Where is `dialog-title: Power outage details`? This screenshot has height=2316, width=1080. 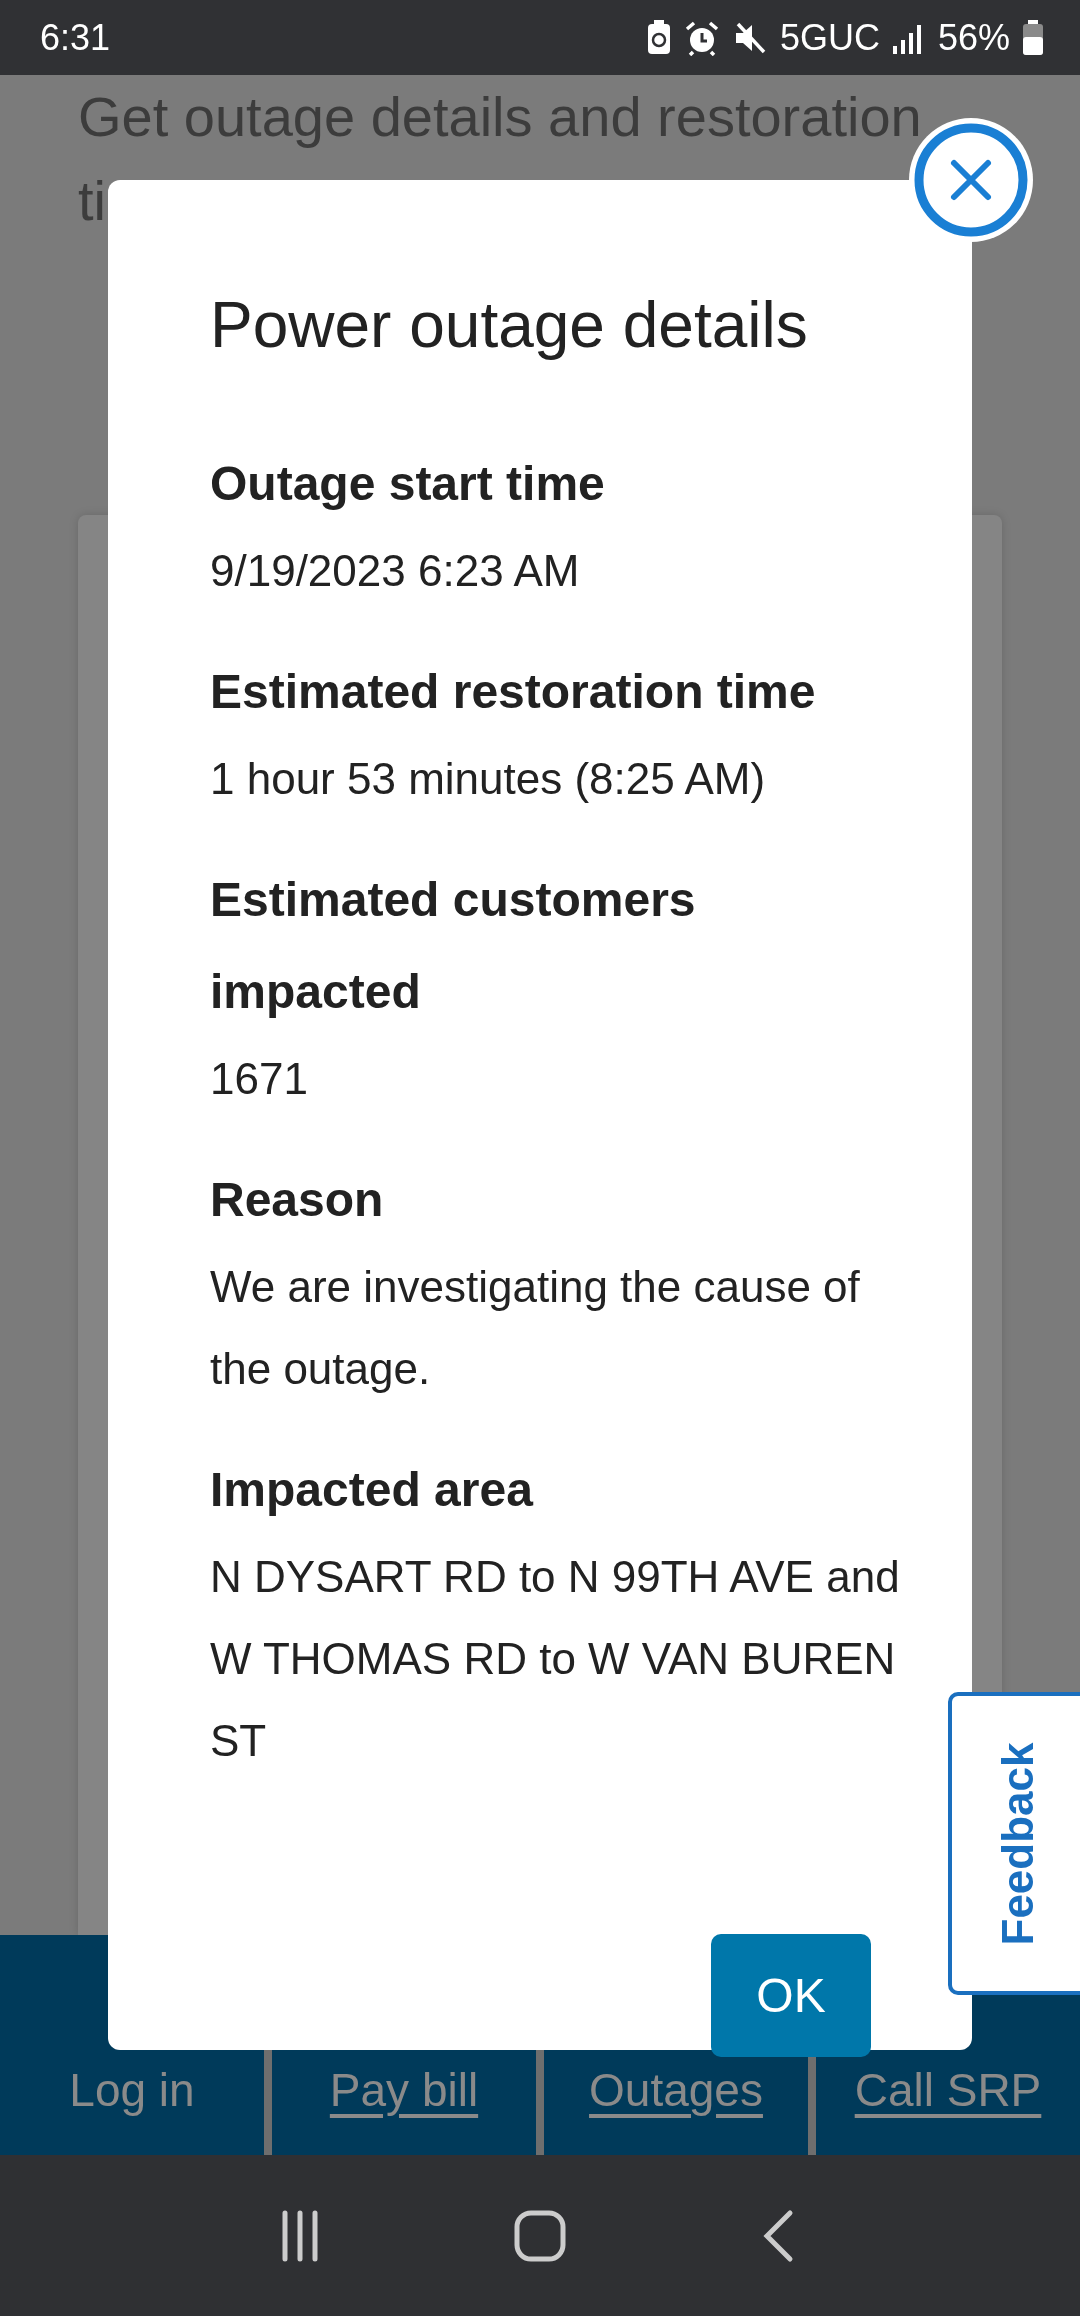 dialog-title: Power outage details is located at coordinates (509, 325).